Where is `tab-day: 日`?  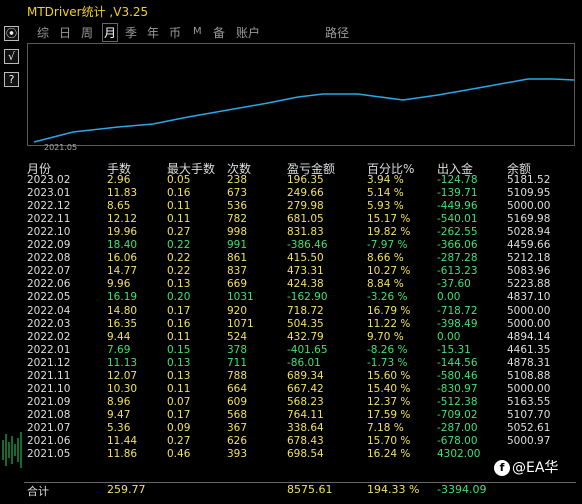
tab-day: 日 is located at coordinates (65, 32).